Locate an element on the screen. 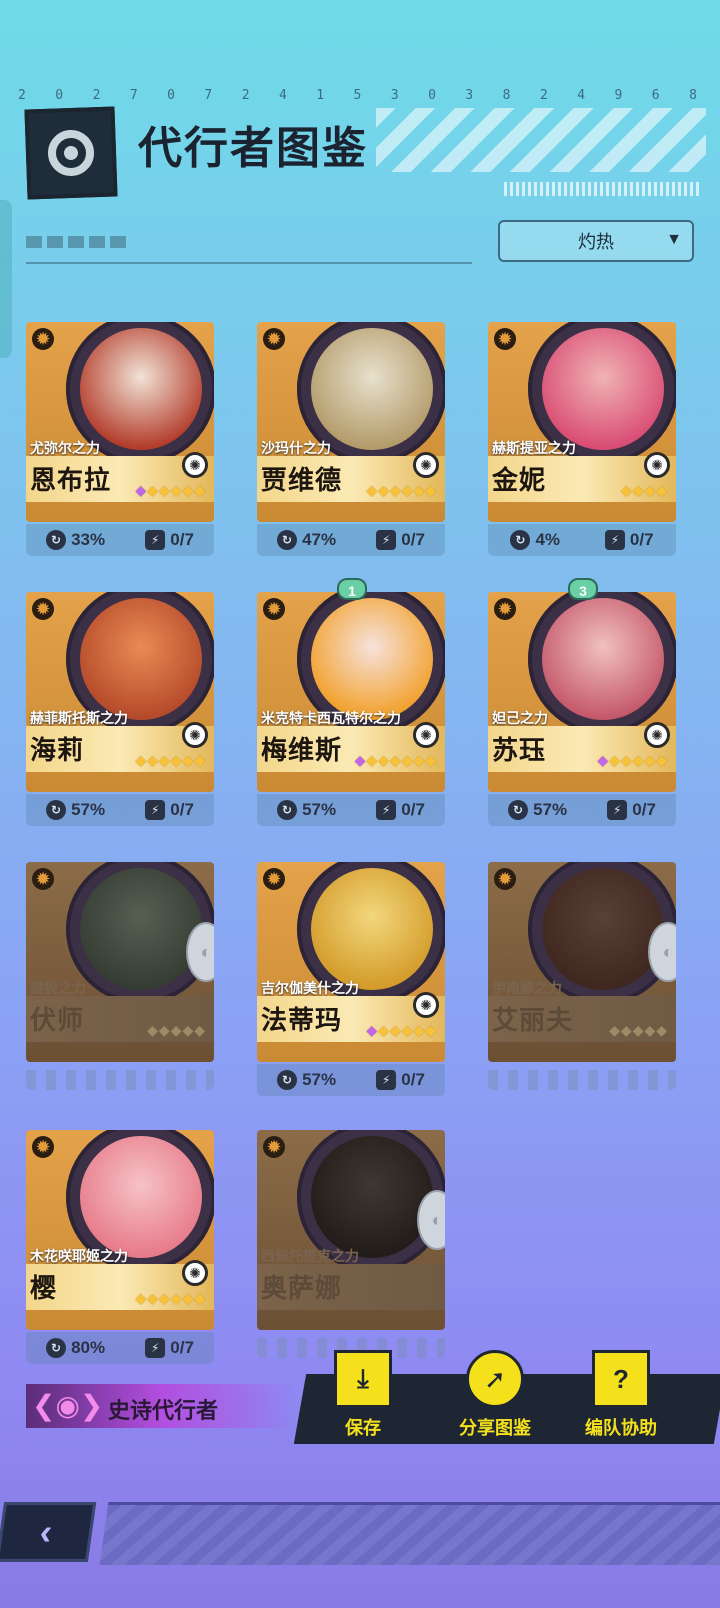  team-assist-label: 编队协助 is located at coordinates (621, 1428).